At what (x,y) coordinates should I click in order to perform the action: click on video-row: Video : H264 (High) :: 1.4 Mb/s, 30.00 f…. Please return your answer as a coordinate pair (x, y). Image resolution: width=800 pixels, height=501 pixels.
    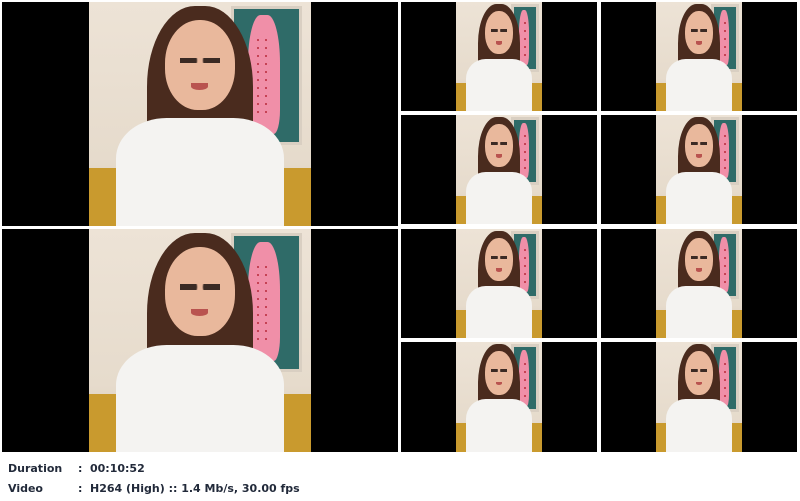
    Looking at the image, I should click on (400, 488).